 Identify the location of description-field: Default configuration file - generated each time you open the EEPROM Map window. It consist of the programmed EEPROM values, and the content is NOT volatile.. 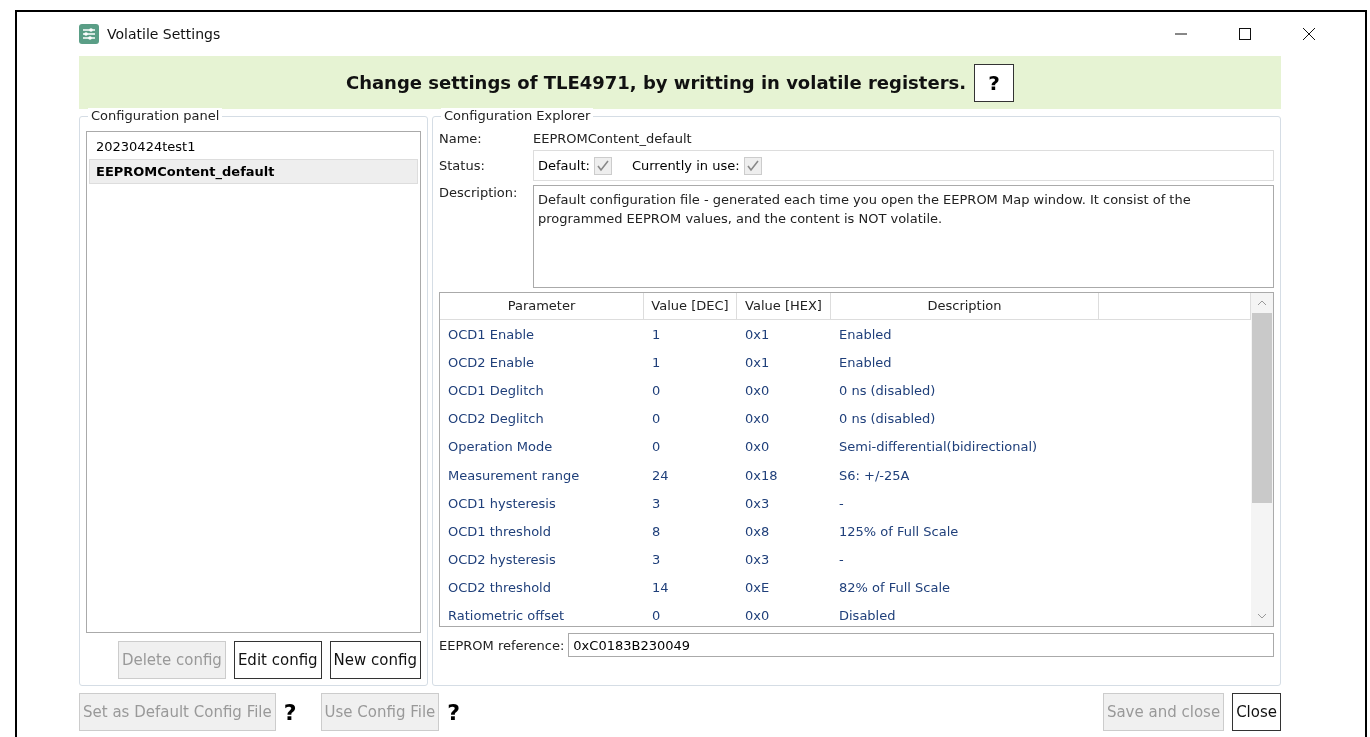
(903, 236).